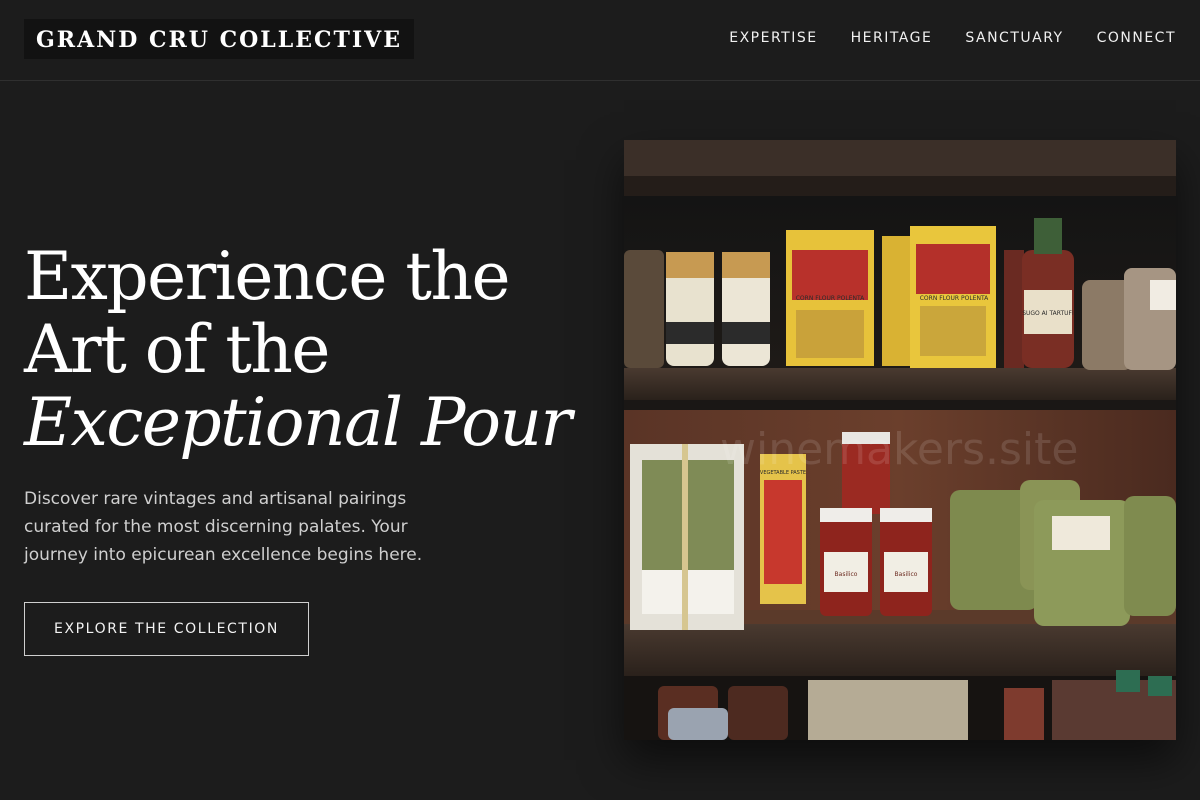  What do you see at coordinates (1136, 38) in the screenshot?
I see `nav-item-connect: CONNECT` at bounding box center [1136, 38].